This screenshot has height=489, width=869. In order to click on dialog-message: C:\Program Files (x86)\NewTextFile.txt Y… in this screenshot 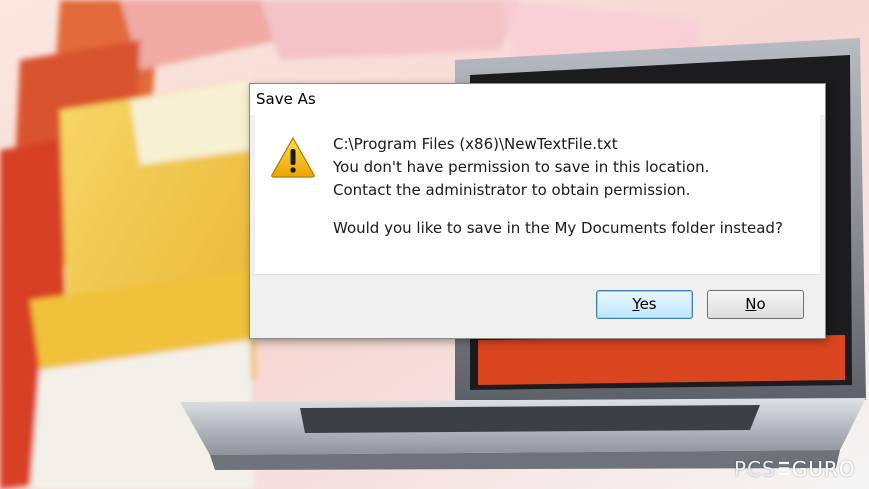, I will do `click(558, 186)`.